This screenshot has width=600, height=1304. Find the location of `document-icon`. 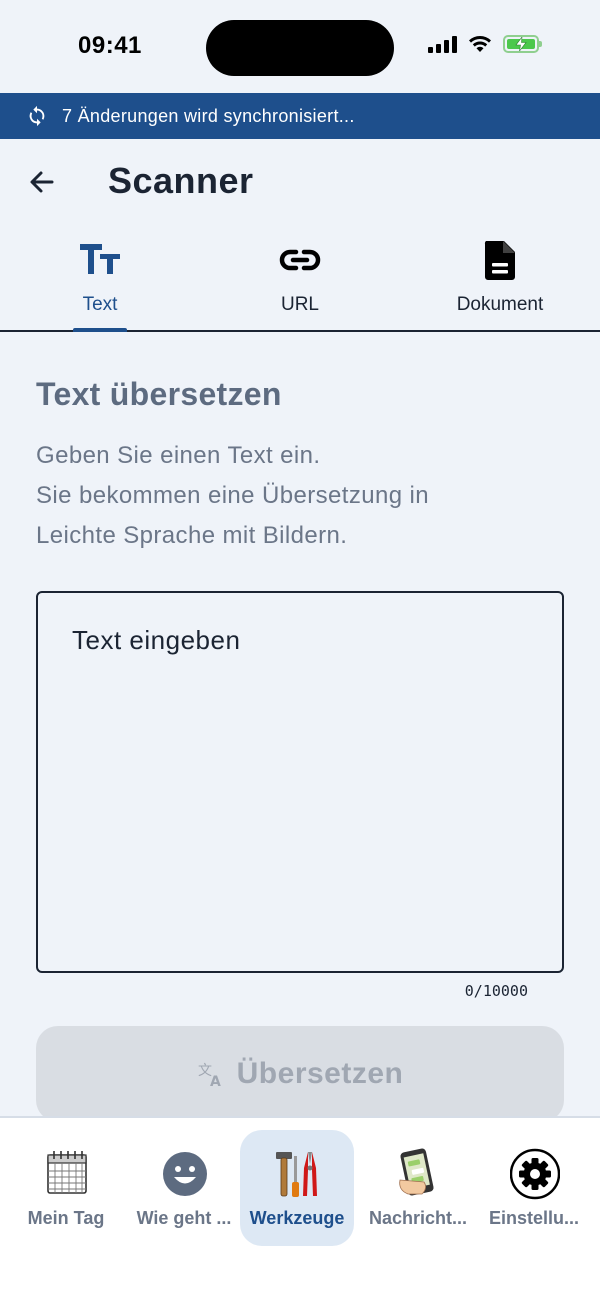

document-icon is located at coordinates (499, 260).